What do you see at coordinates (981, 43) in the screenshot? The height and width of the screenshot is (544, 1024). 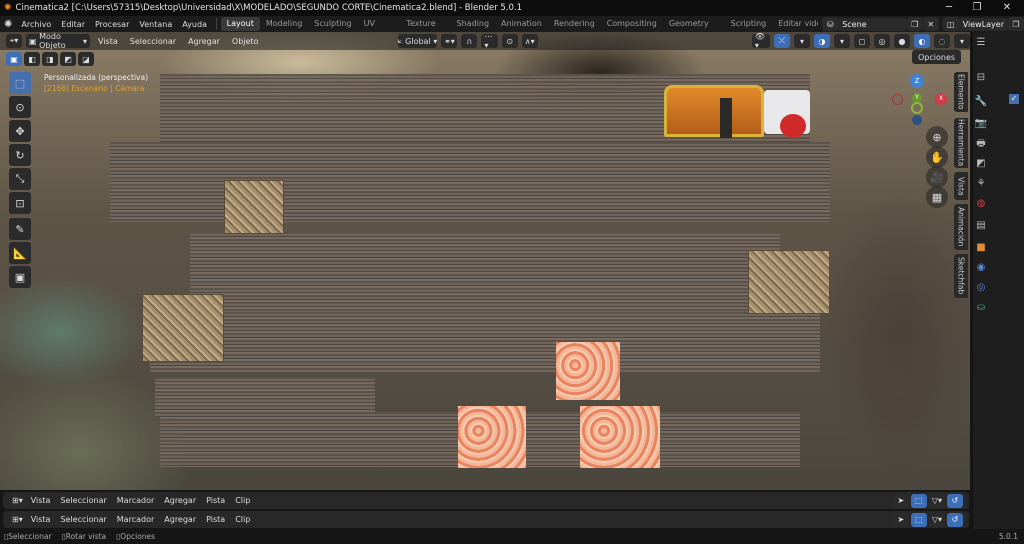 I see `outliner-filter-icon: ☰` at bounding box center [981, 43].